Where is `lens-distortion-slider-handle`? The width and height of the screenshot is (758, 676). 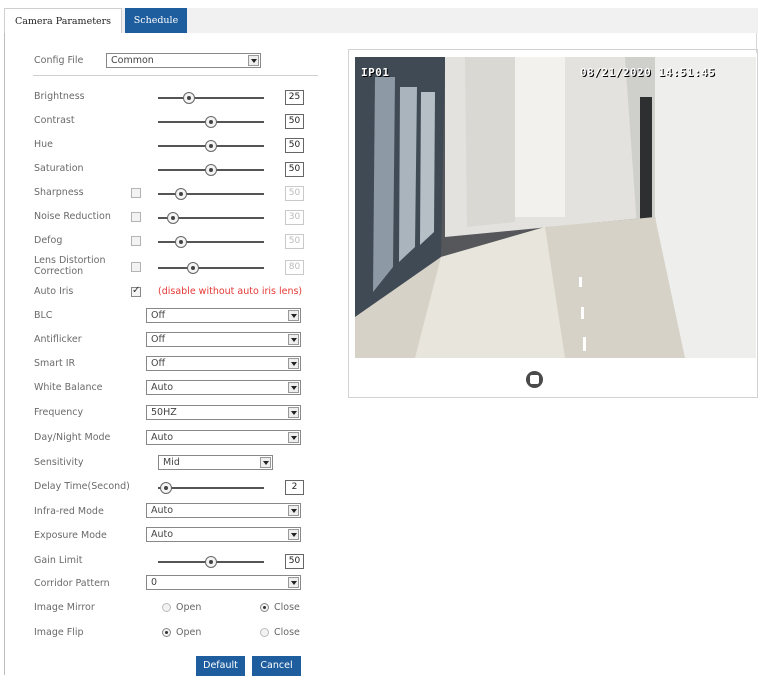 lens-distortion-slider-handle is located at coordinates (193, 268).